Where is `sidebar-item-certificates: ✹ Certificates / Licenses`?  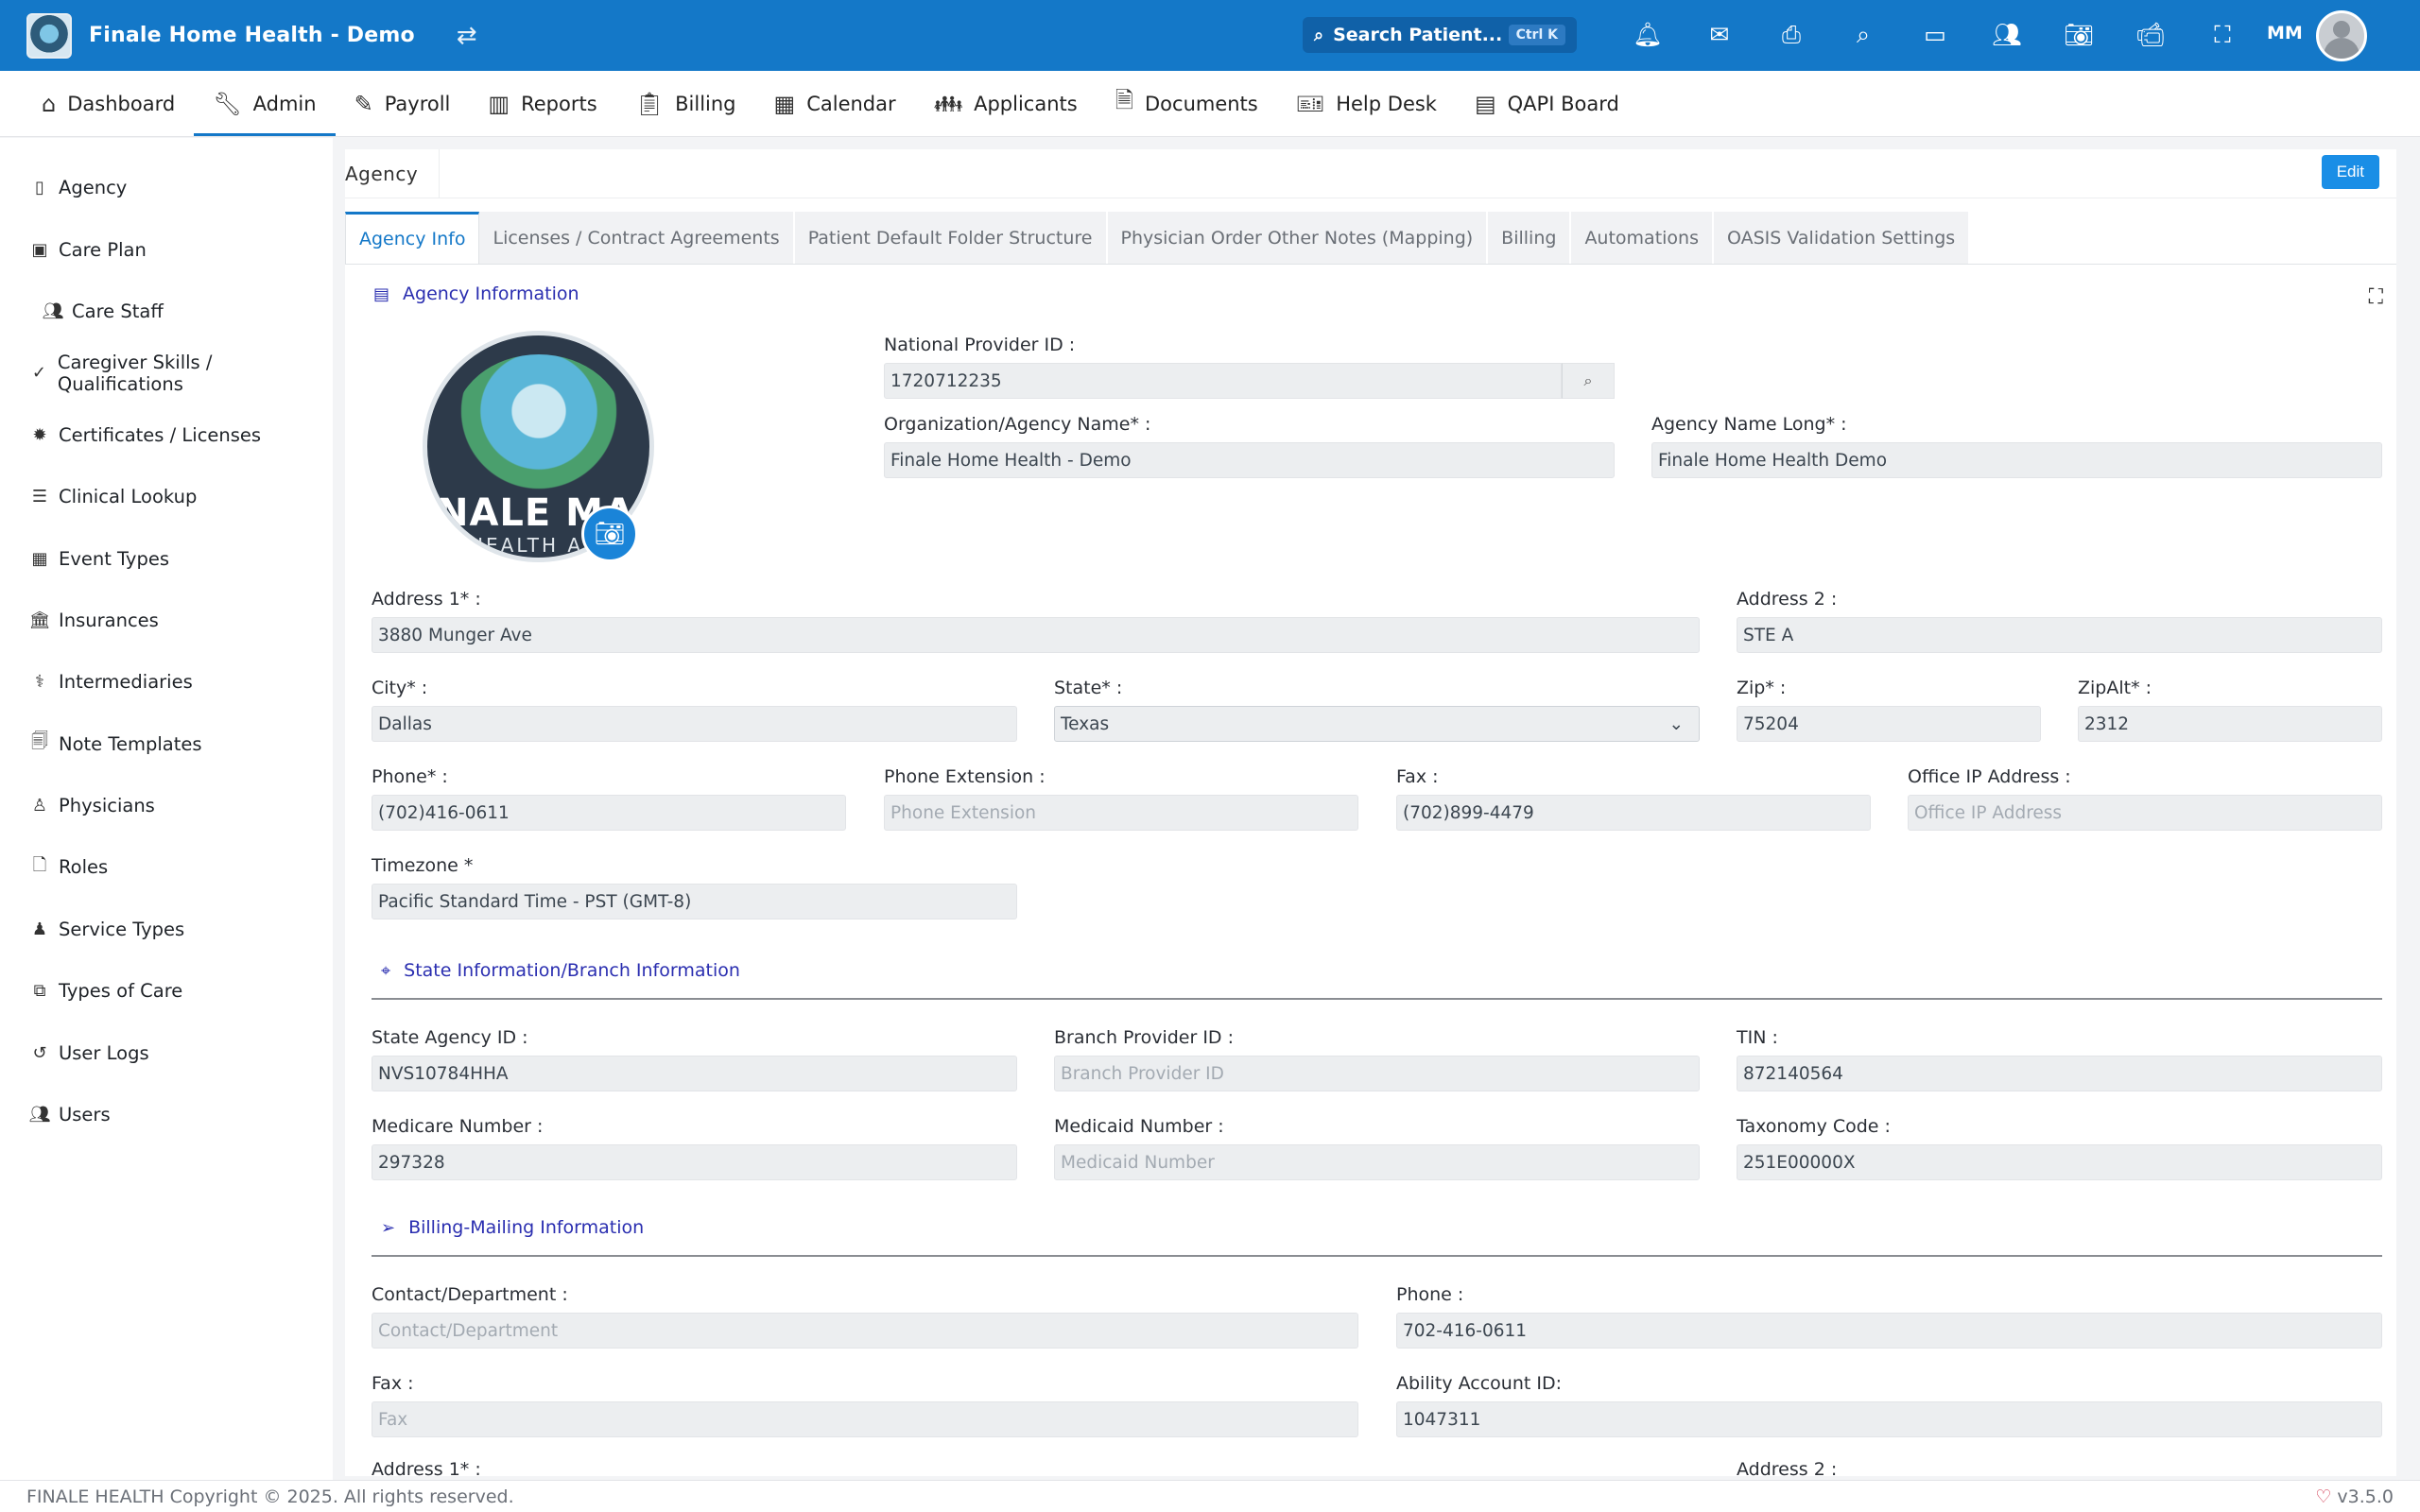
sidebar-item-certificates: ✹ Certificates / Licenses is located at coordinates (166, 435).